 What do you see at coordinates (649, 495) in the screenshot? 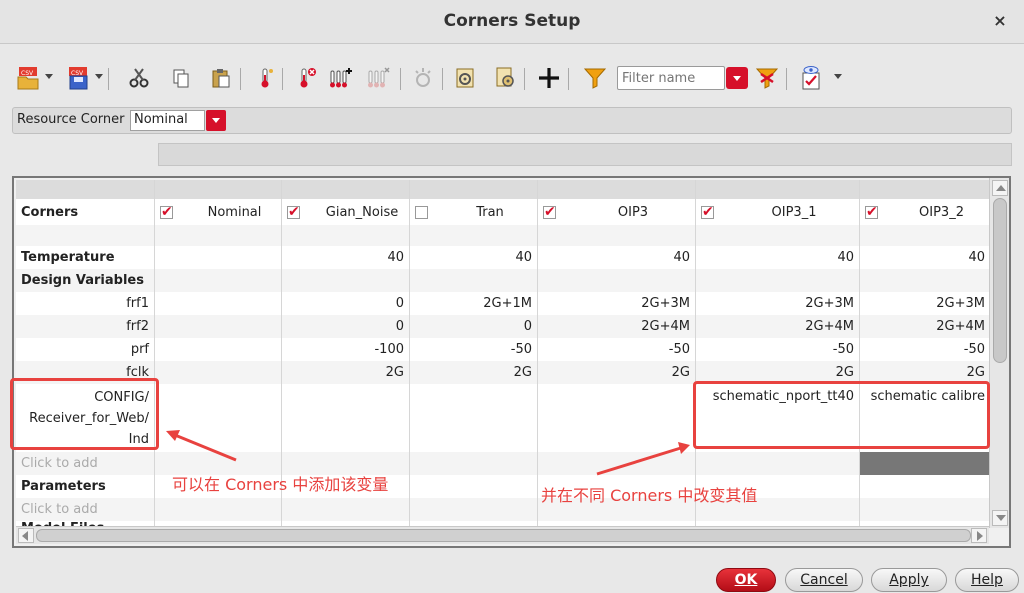
I see `annotation-right-note: 并在不同 Corners 中改变其值` at bounding box center [649, 495].